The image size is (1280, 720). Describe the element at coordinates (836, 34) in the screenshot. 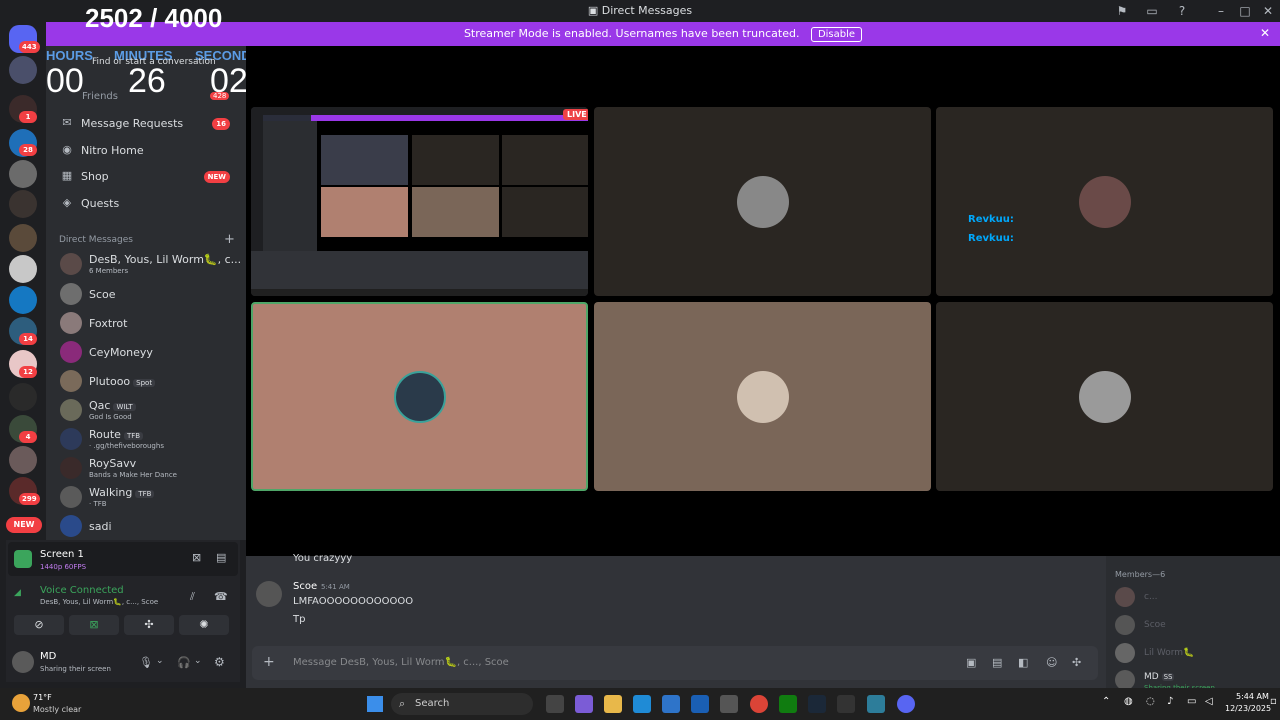

I see `disable-streamer-button: Disable` at that location.